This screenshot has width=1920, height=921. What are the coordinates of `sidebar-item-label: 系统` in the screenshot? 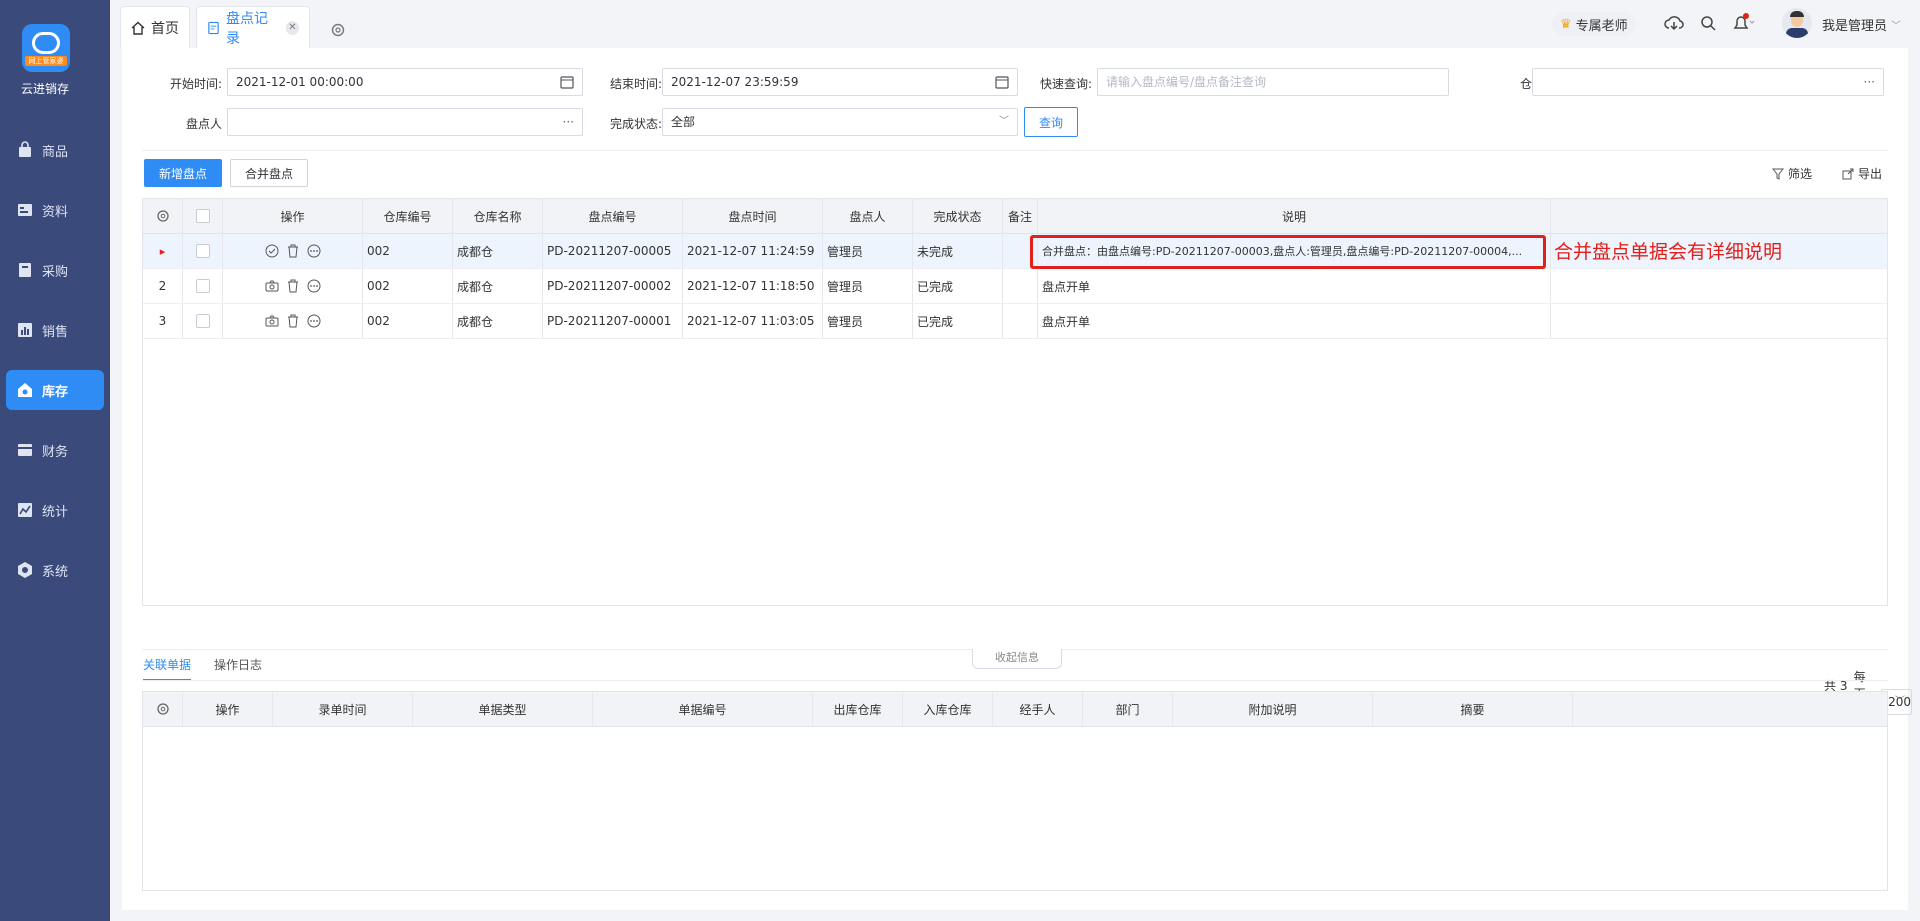 It's located at (55, 572).